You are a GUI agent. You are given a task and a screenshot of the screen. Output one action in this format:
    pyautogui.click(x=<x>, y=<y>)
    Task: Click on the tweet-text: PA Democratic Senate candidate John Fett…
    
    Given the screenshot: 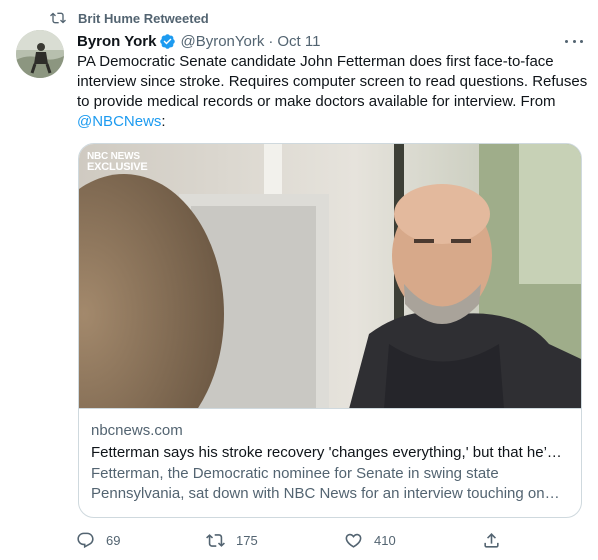 What is the action you would take?
    pyautogui.click(x=333, y=92)
    